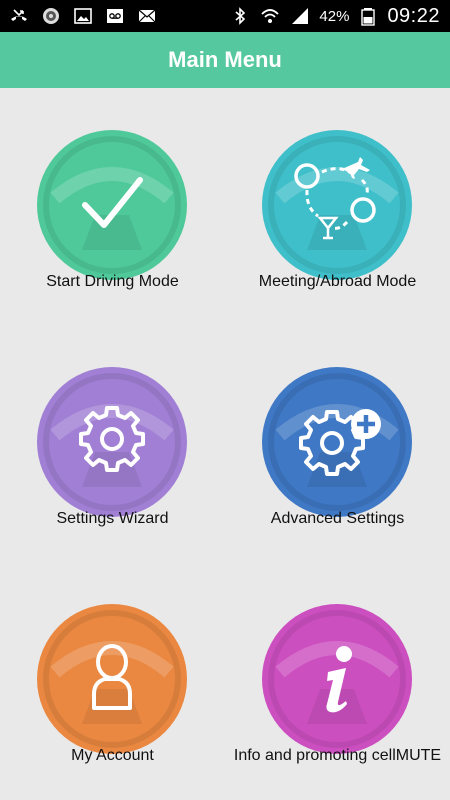  What do you see at coordinates (19, 16) in the screenshot?
I see `missed-call-icon` at bounding box center [19, 16].